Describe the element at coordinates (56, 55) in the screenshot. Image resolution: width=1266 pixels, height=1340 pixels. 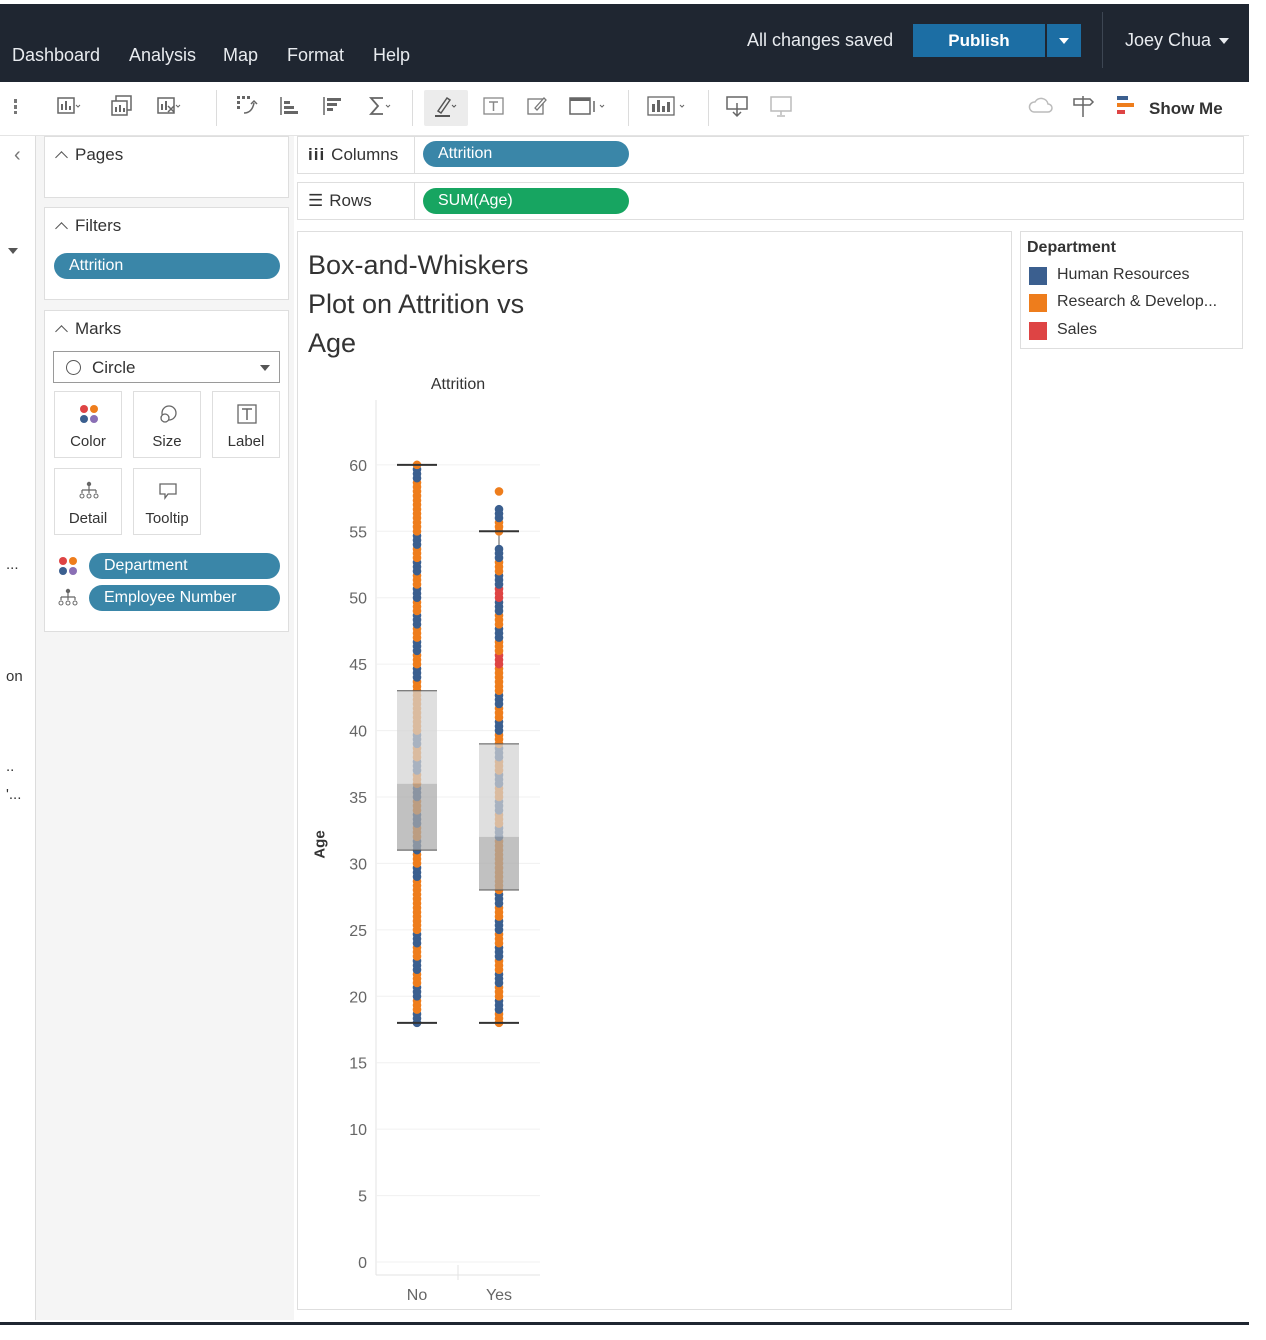
I see `menu-dashboard: Dashboard` at that location.